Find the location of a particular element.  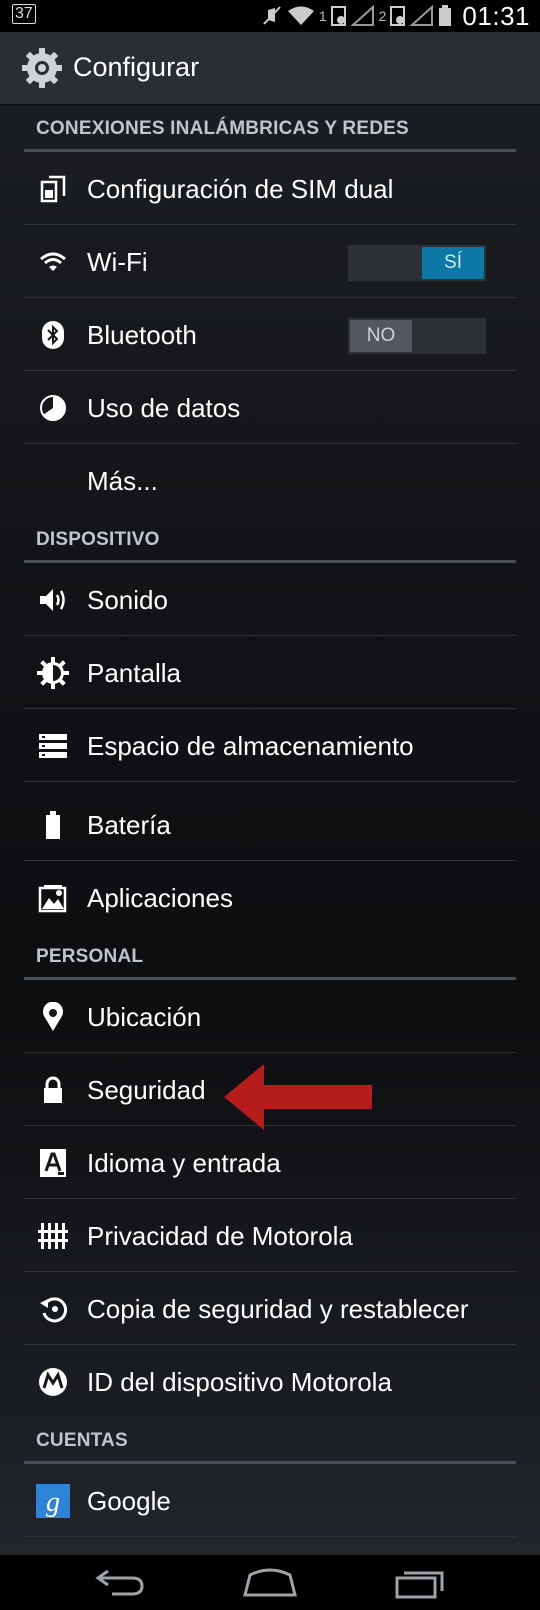

status-icons: 1 2 01:31 is located at coordinates (395, 16).